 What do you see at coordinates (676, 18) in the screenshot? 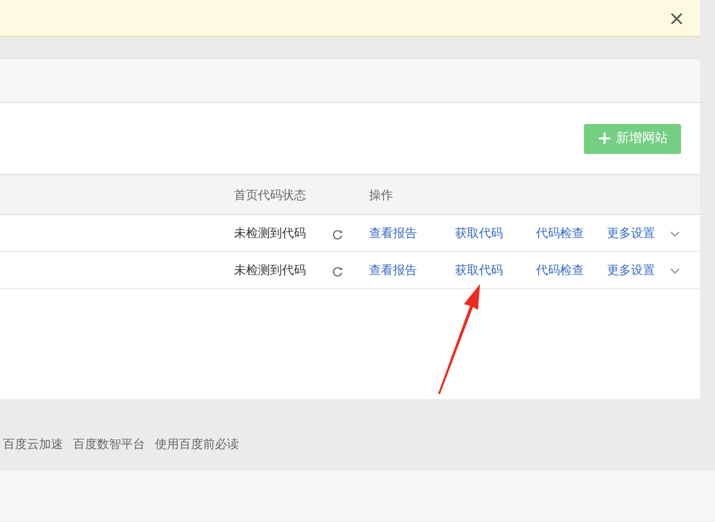
I see `close-button: ×` at bounding box center [676, 18].